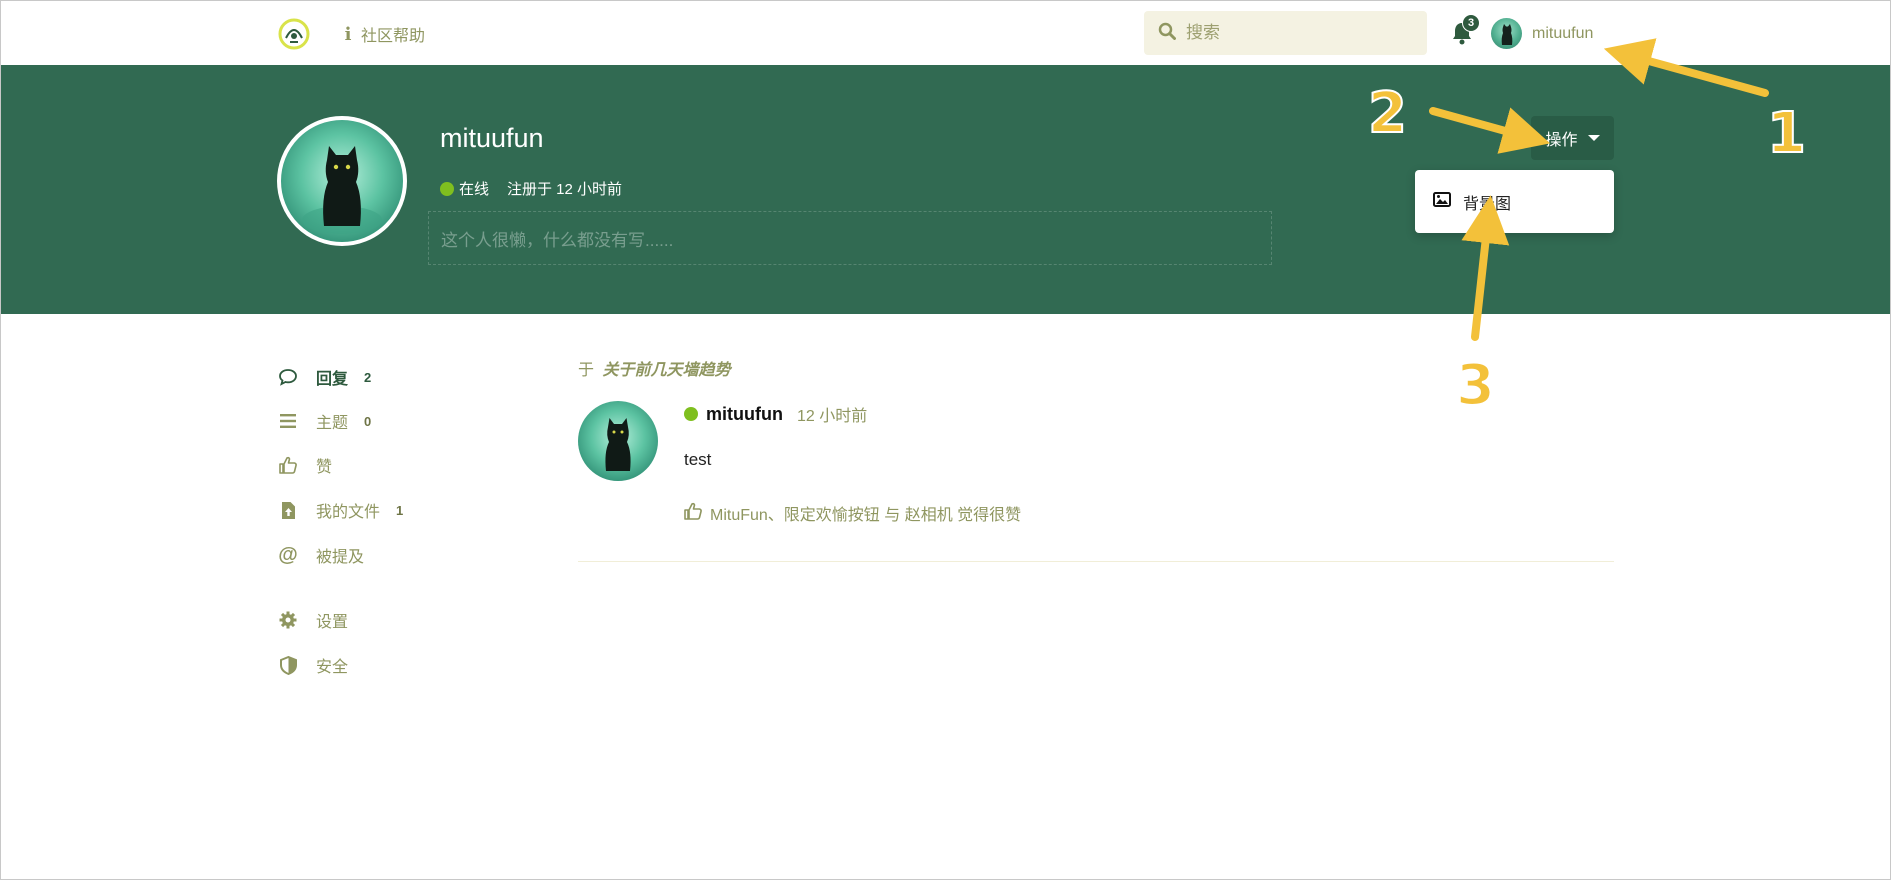  I want to click on profile-name: mituufun, so click(492, 138).